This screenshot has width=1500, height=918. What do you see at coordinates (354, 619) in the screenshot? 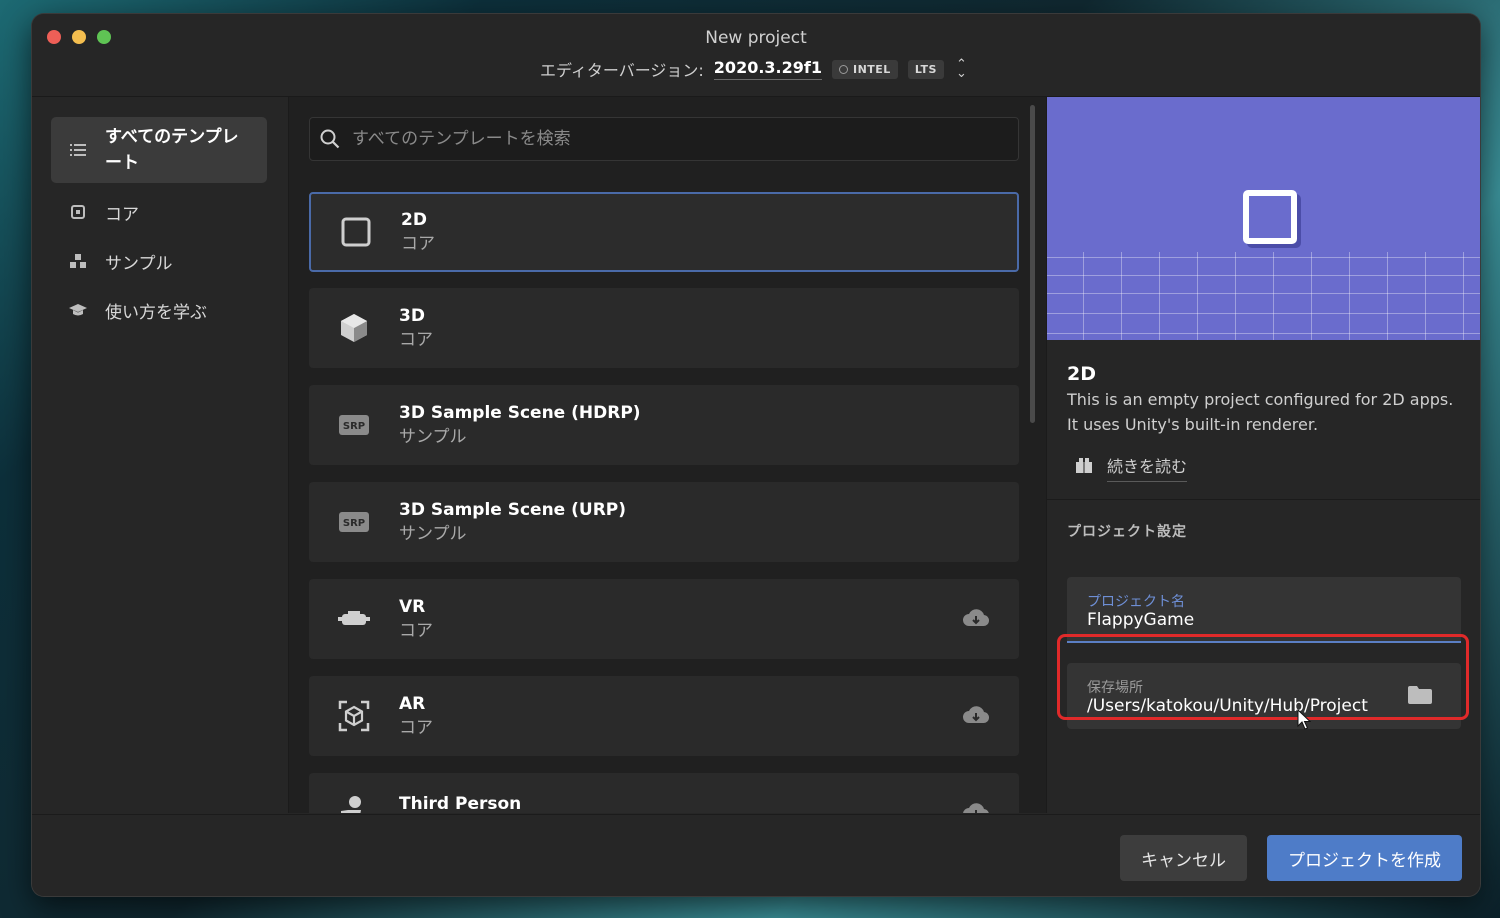
I see `vr-headset-icon` at bounding box center [354, 619].